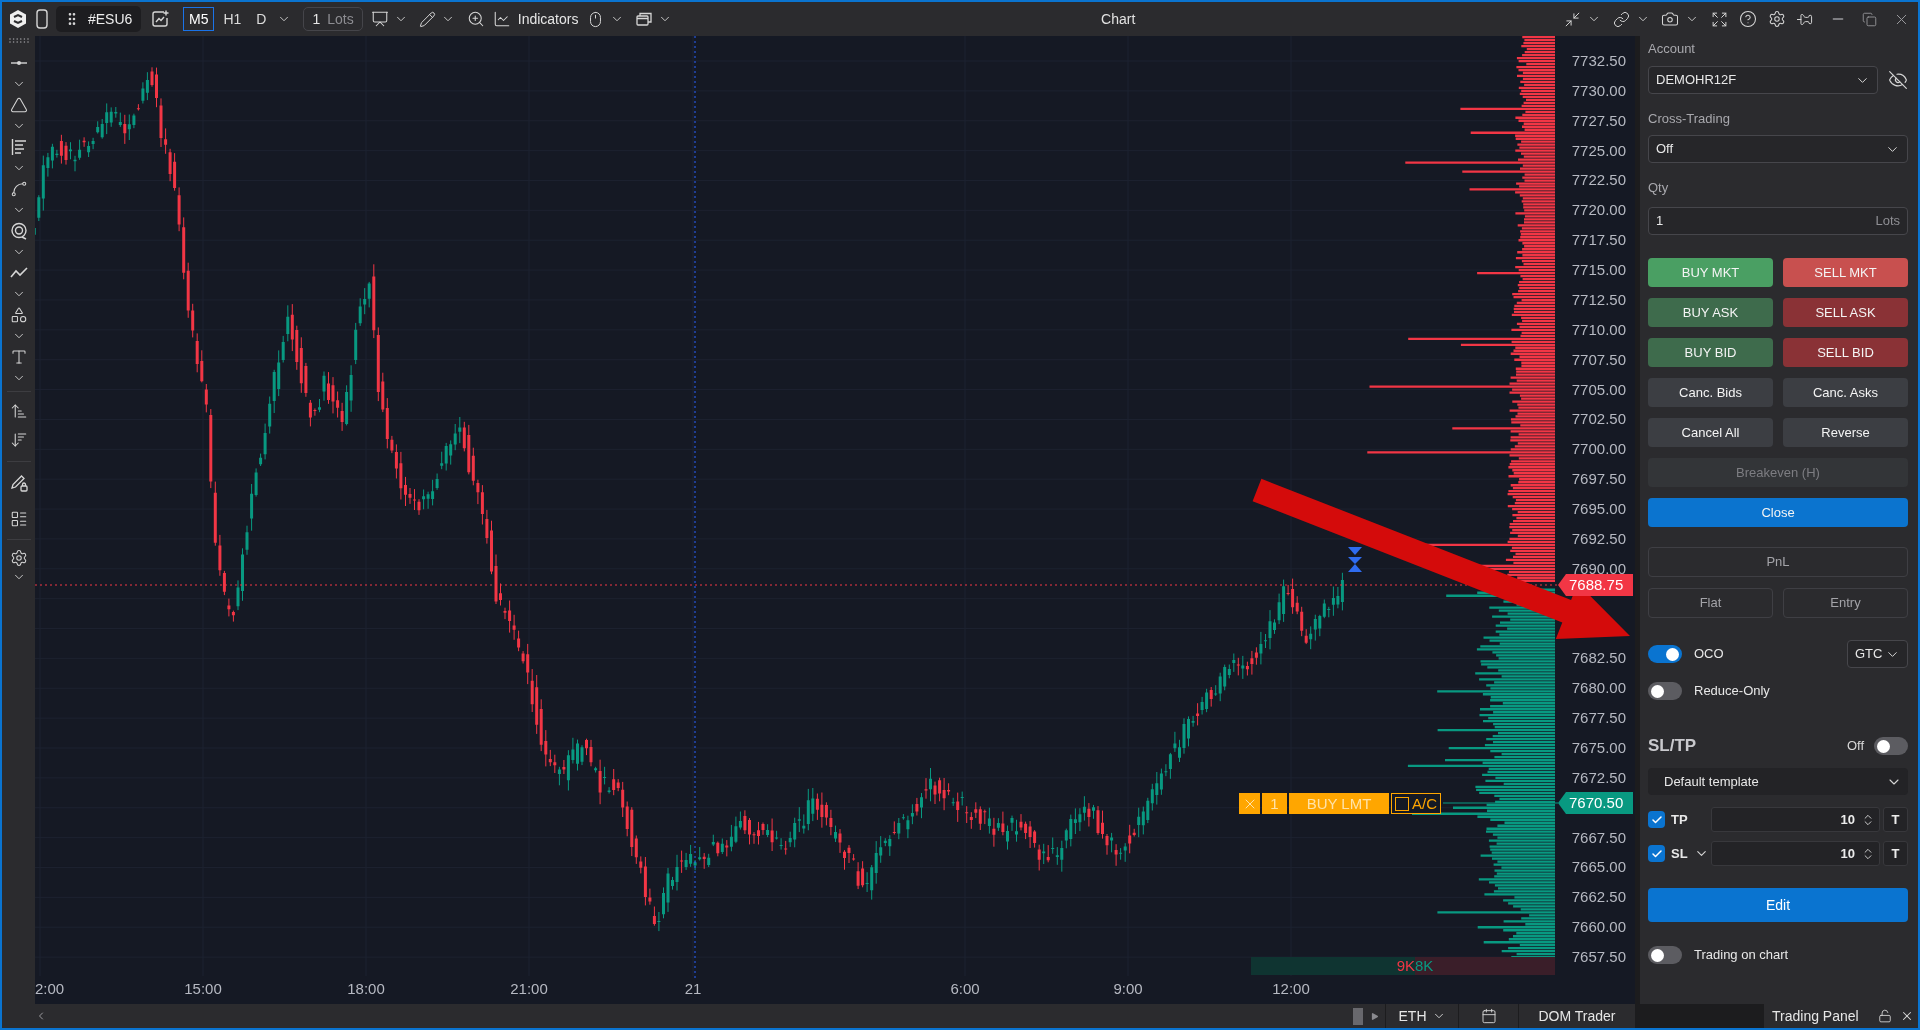  I want to click on grip-icon, so click(18, 40).